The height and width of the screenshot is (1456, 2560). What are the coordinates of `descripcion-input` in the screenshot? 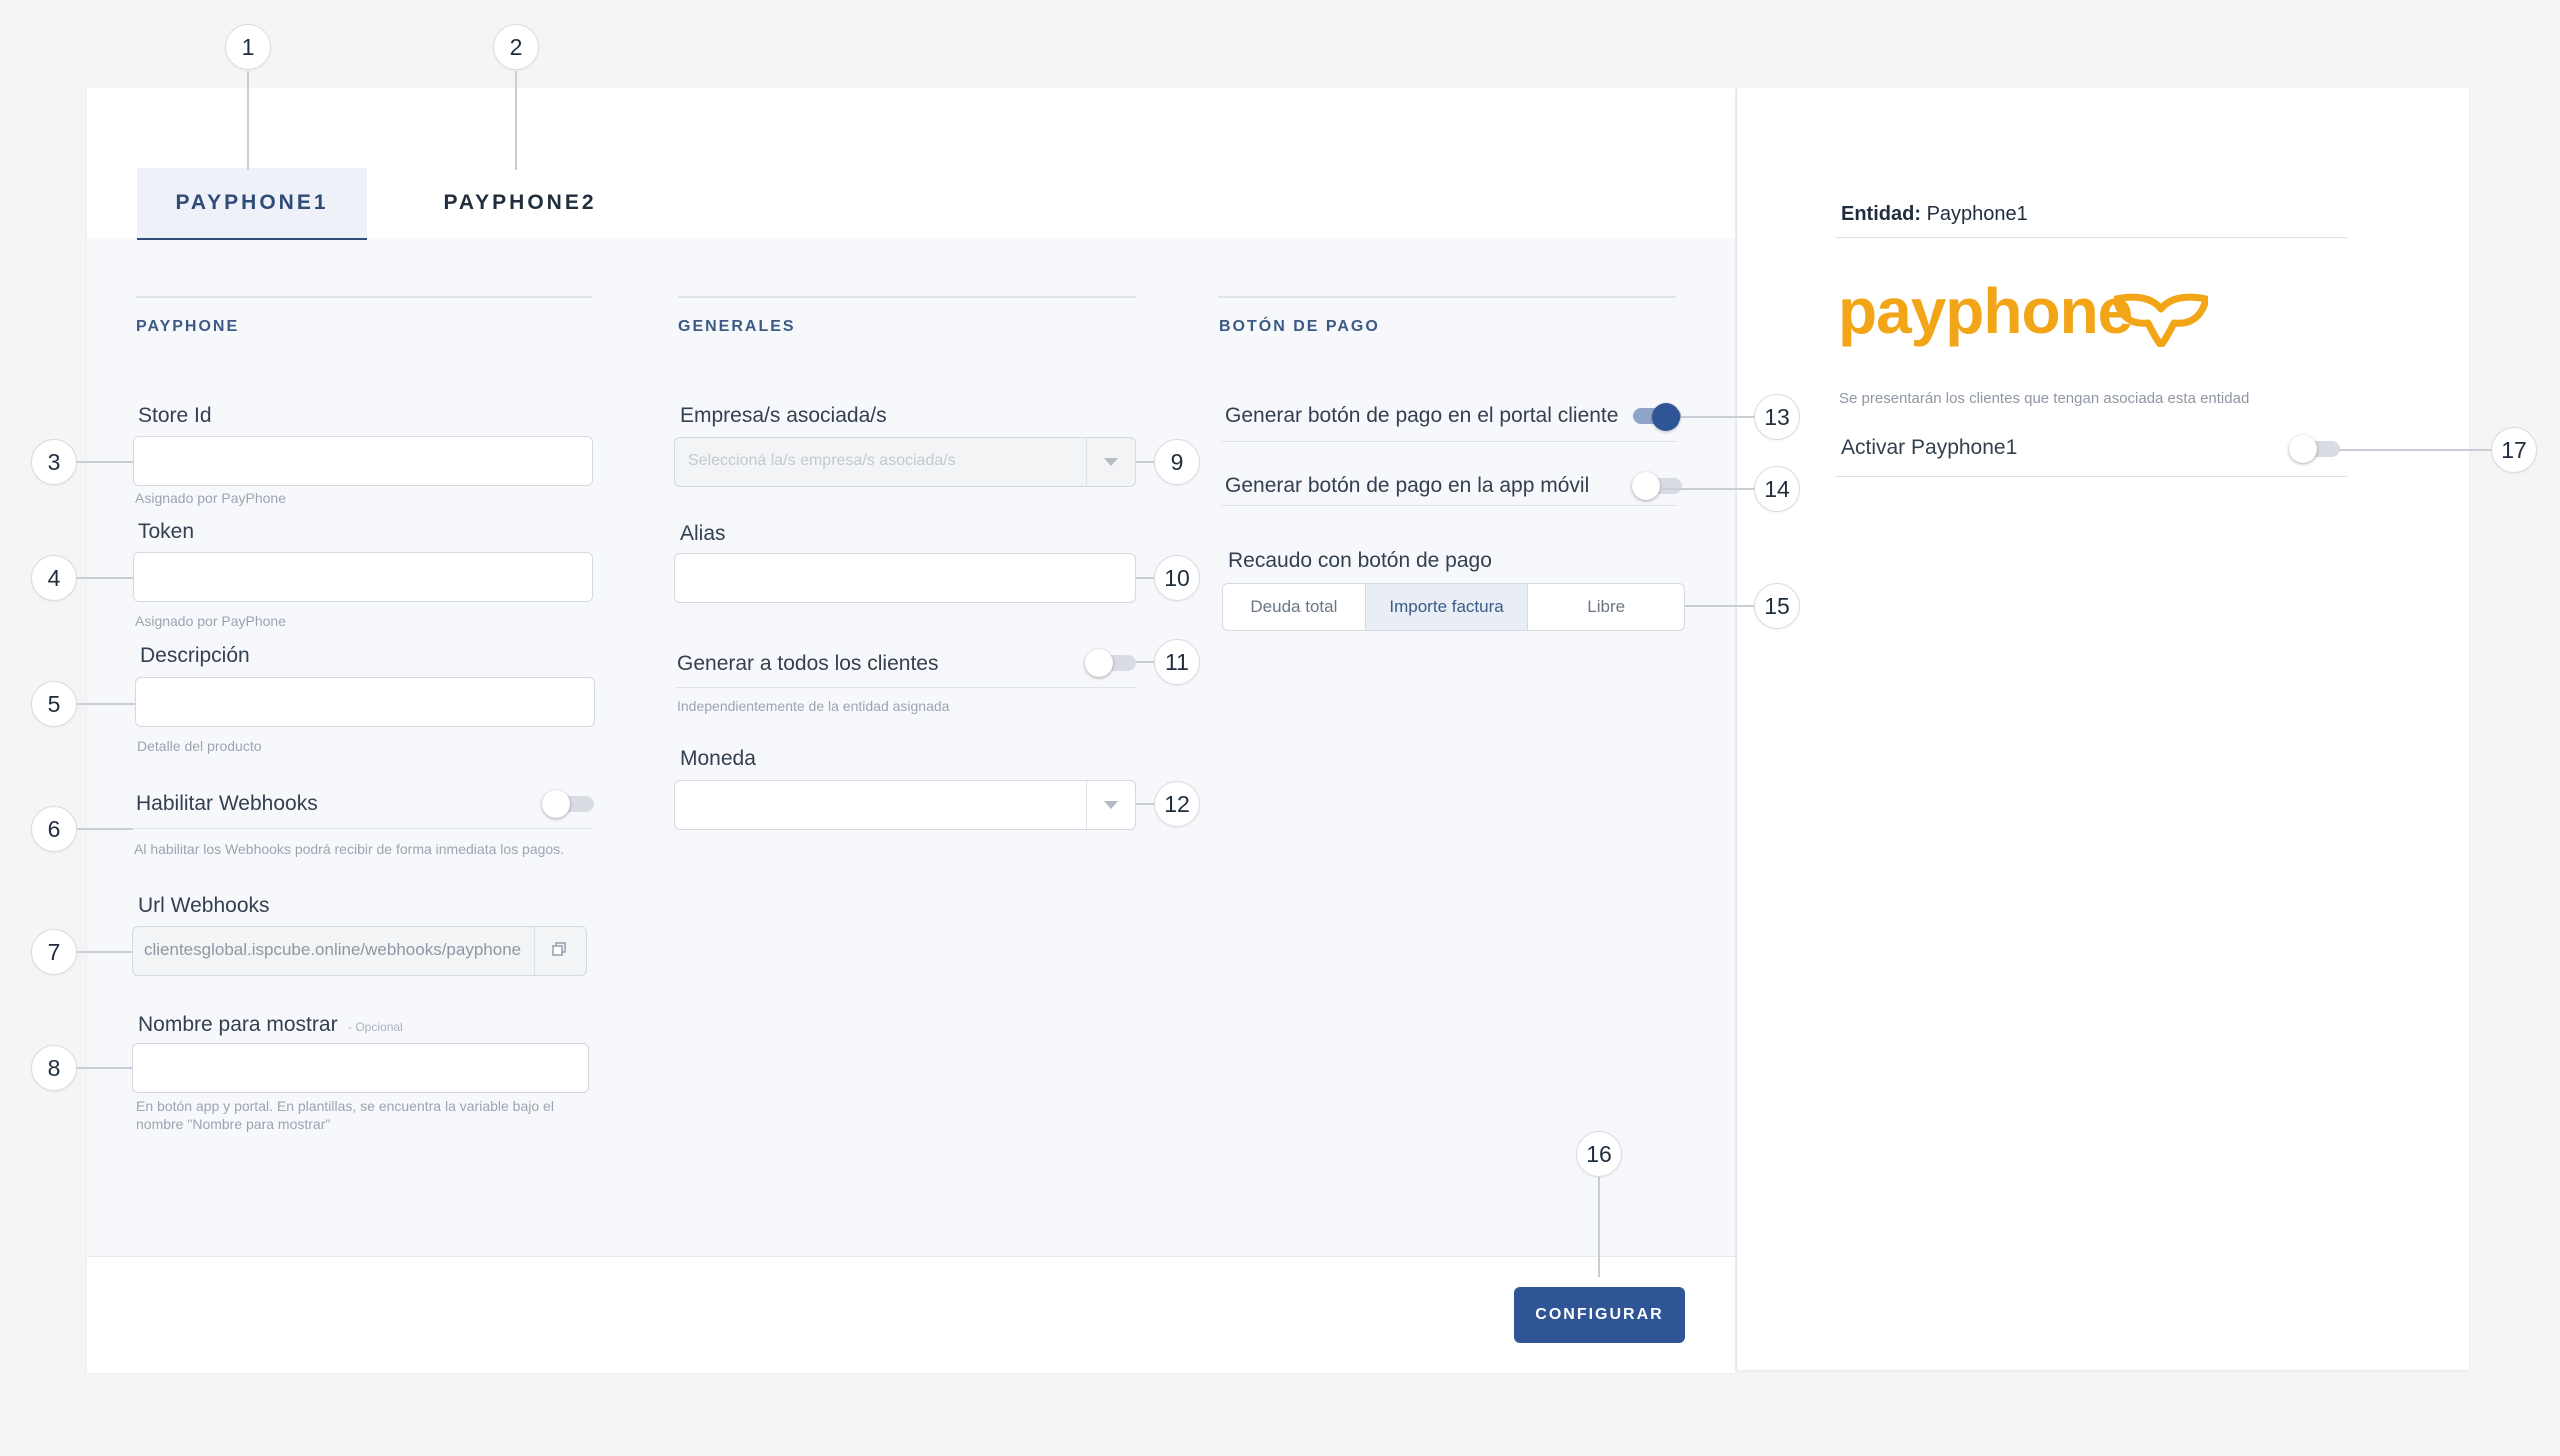 It's located at (365, 702).